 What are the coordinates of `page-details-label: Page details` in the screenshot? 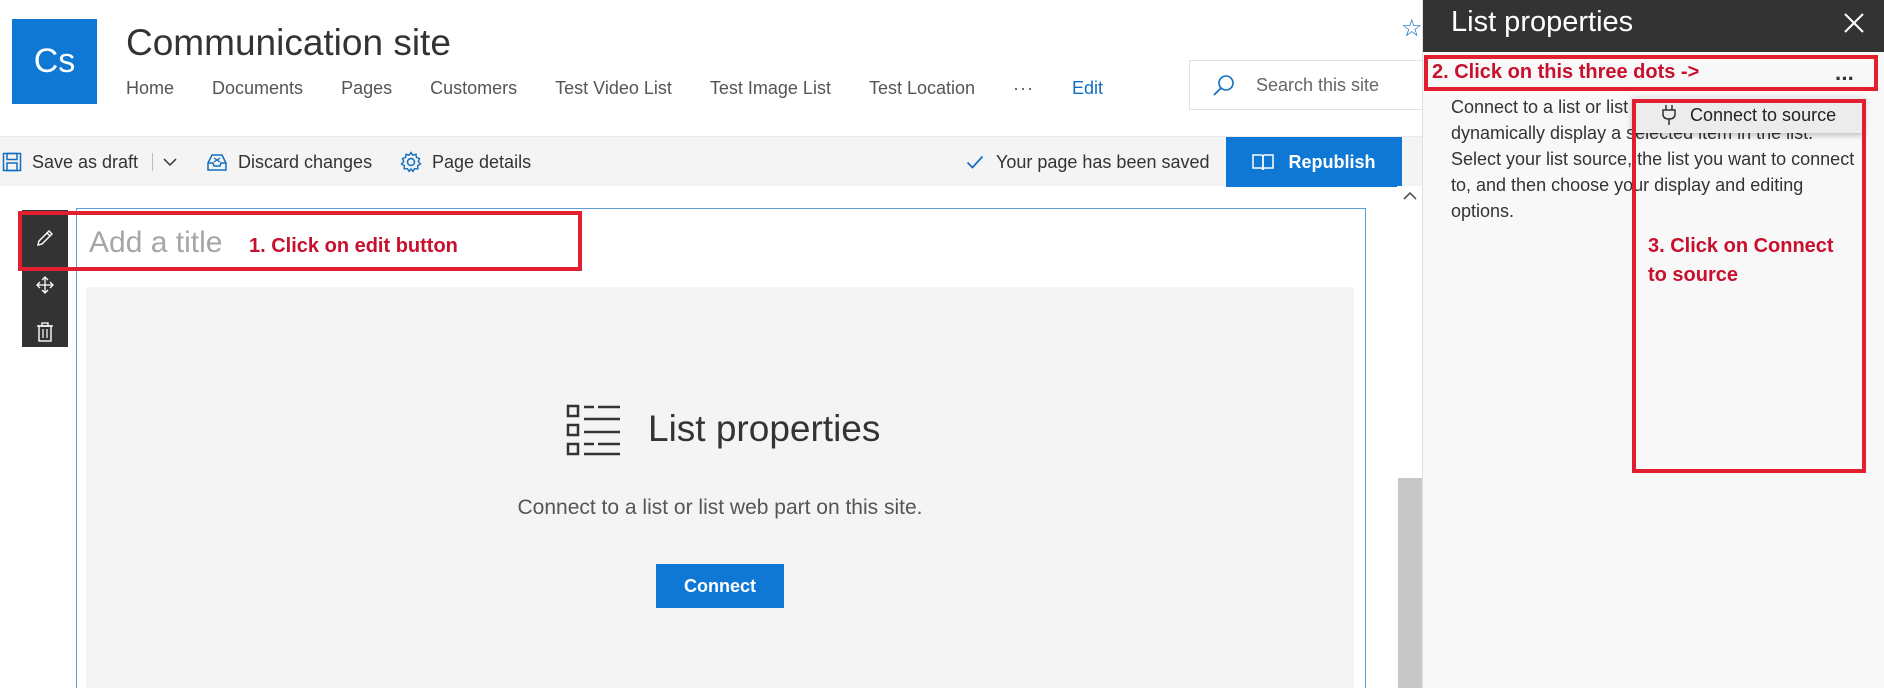 It's located at (482, 161).